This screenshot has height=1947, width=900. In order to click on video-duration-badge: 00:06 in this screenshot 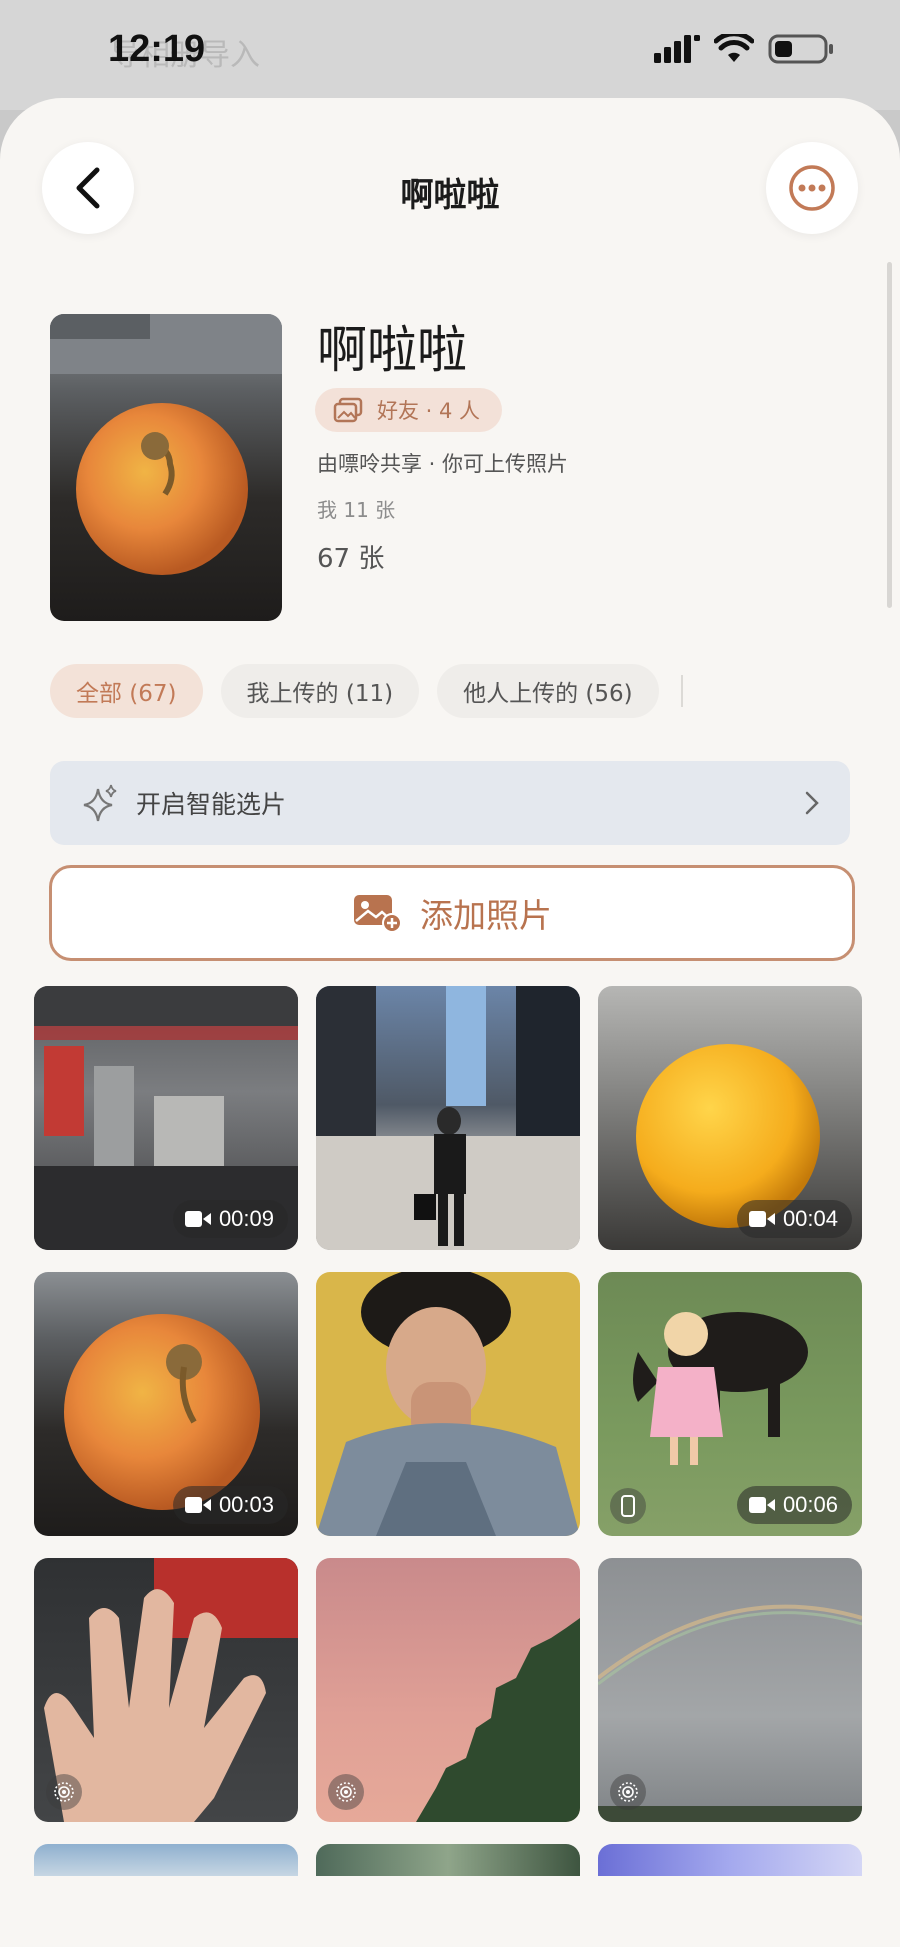, I will do `click(794, 1505)`.